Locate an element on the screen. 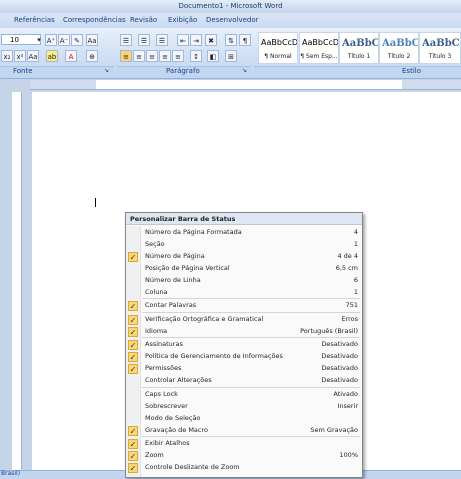  ruler-margin-right is located at coordinates (431, 84).